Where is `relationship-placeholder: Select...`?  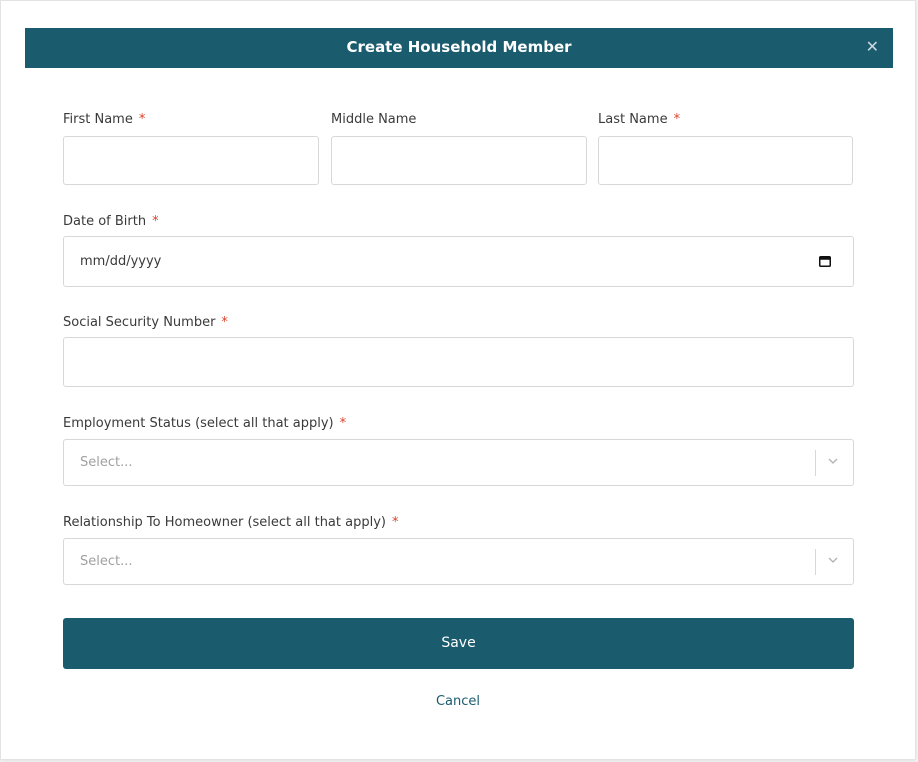 relationship-placeholder: Select... is located at coordinates (106, 561).